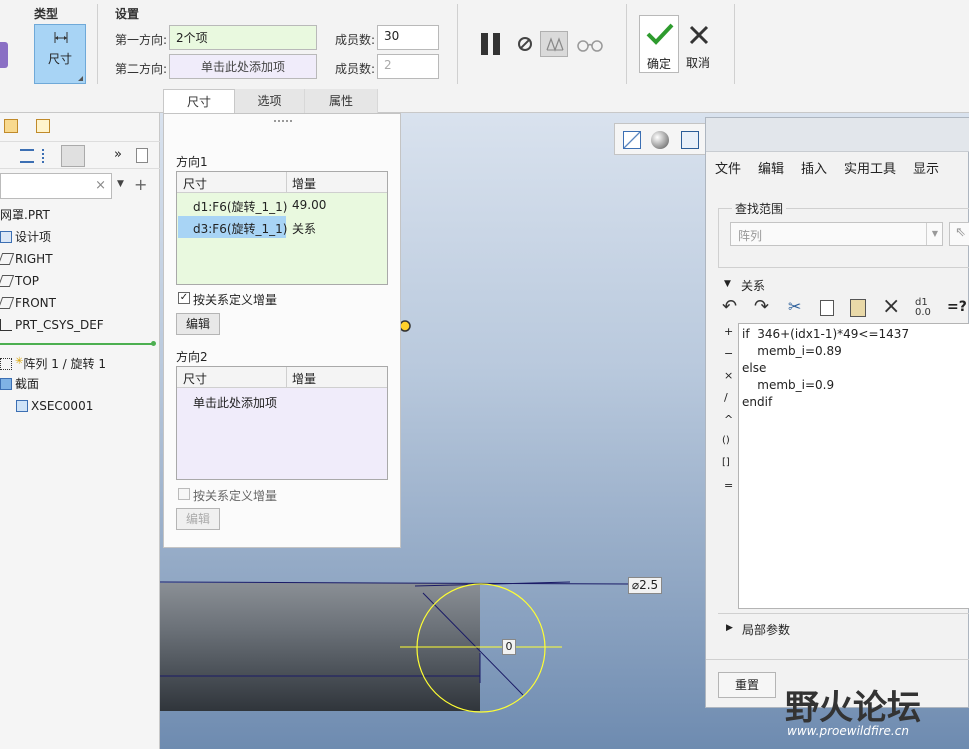 The height and width of the screenshot is (749, 969). I want to click on menu-edit: 编辑, so click(771, 167).